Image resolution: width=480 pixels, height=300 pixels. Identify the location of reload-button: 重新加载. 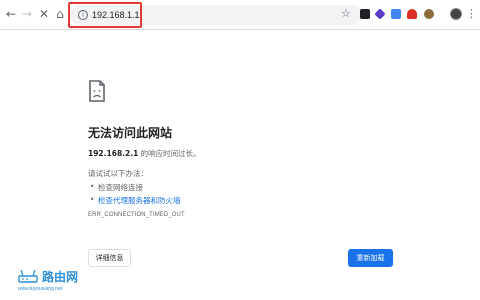
(370, 258).